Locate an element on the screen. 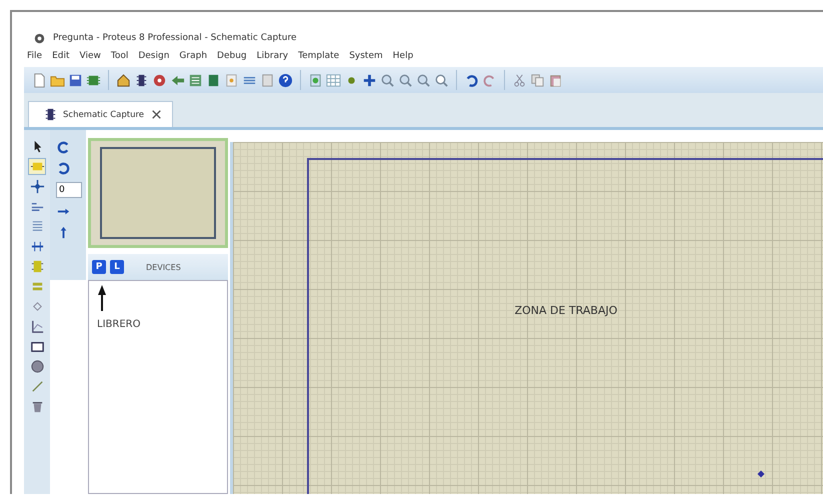 This screenshot has height=496, width=823. tab: Schematic Capture is located at coordinates (101, 114).